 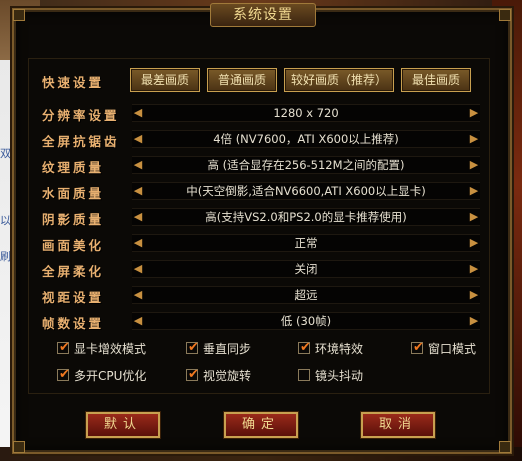 What do you see at coordinates (227, 349) in the screenshot?
I see `vsync-label: 垂直同步` at bounding box center [227, 349].